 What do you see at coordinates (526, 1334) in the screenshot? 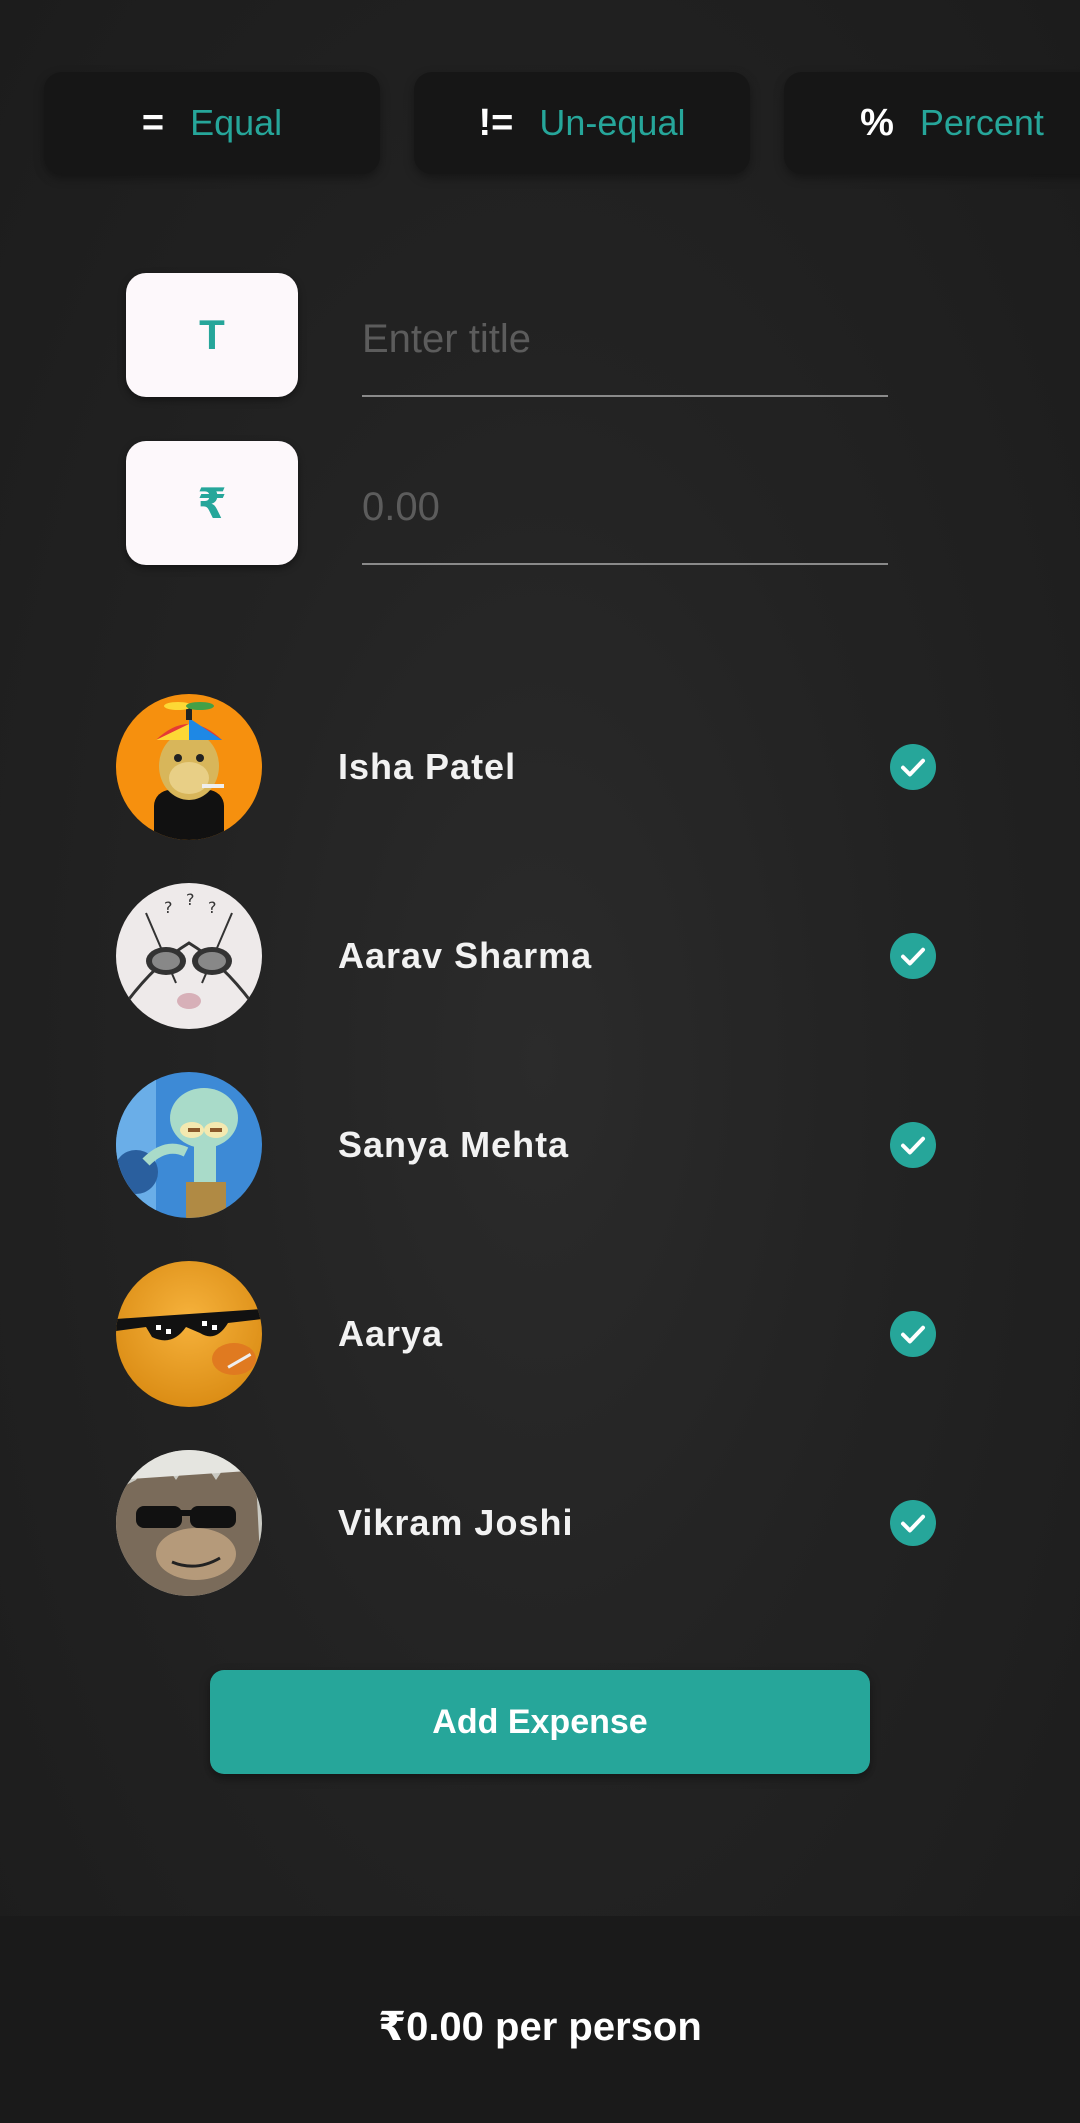
I see `member-item: Aarya` at bounding box center [526, 1334].